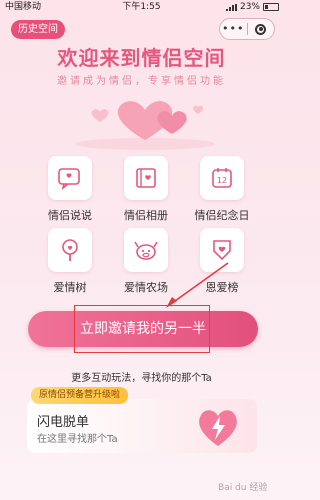 The height and width of the screenshot is (500, 320). What do you see at coordinates (142, 426) in the screenshot?
I see `quick-match-banner: 闪电脱单 在这里寻找那个Ta` at bounding box center [142, 426].